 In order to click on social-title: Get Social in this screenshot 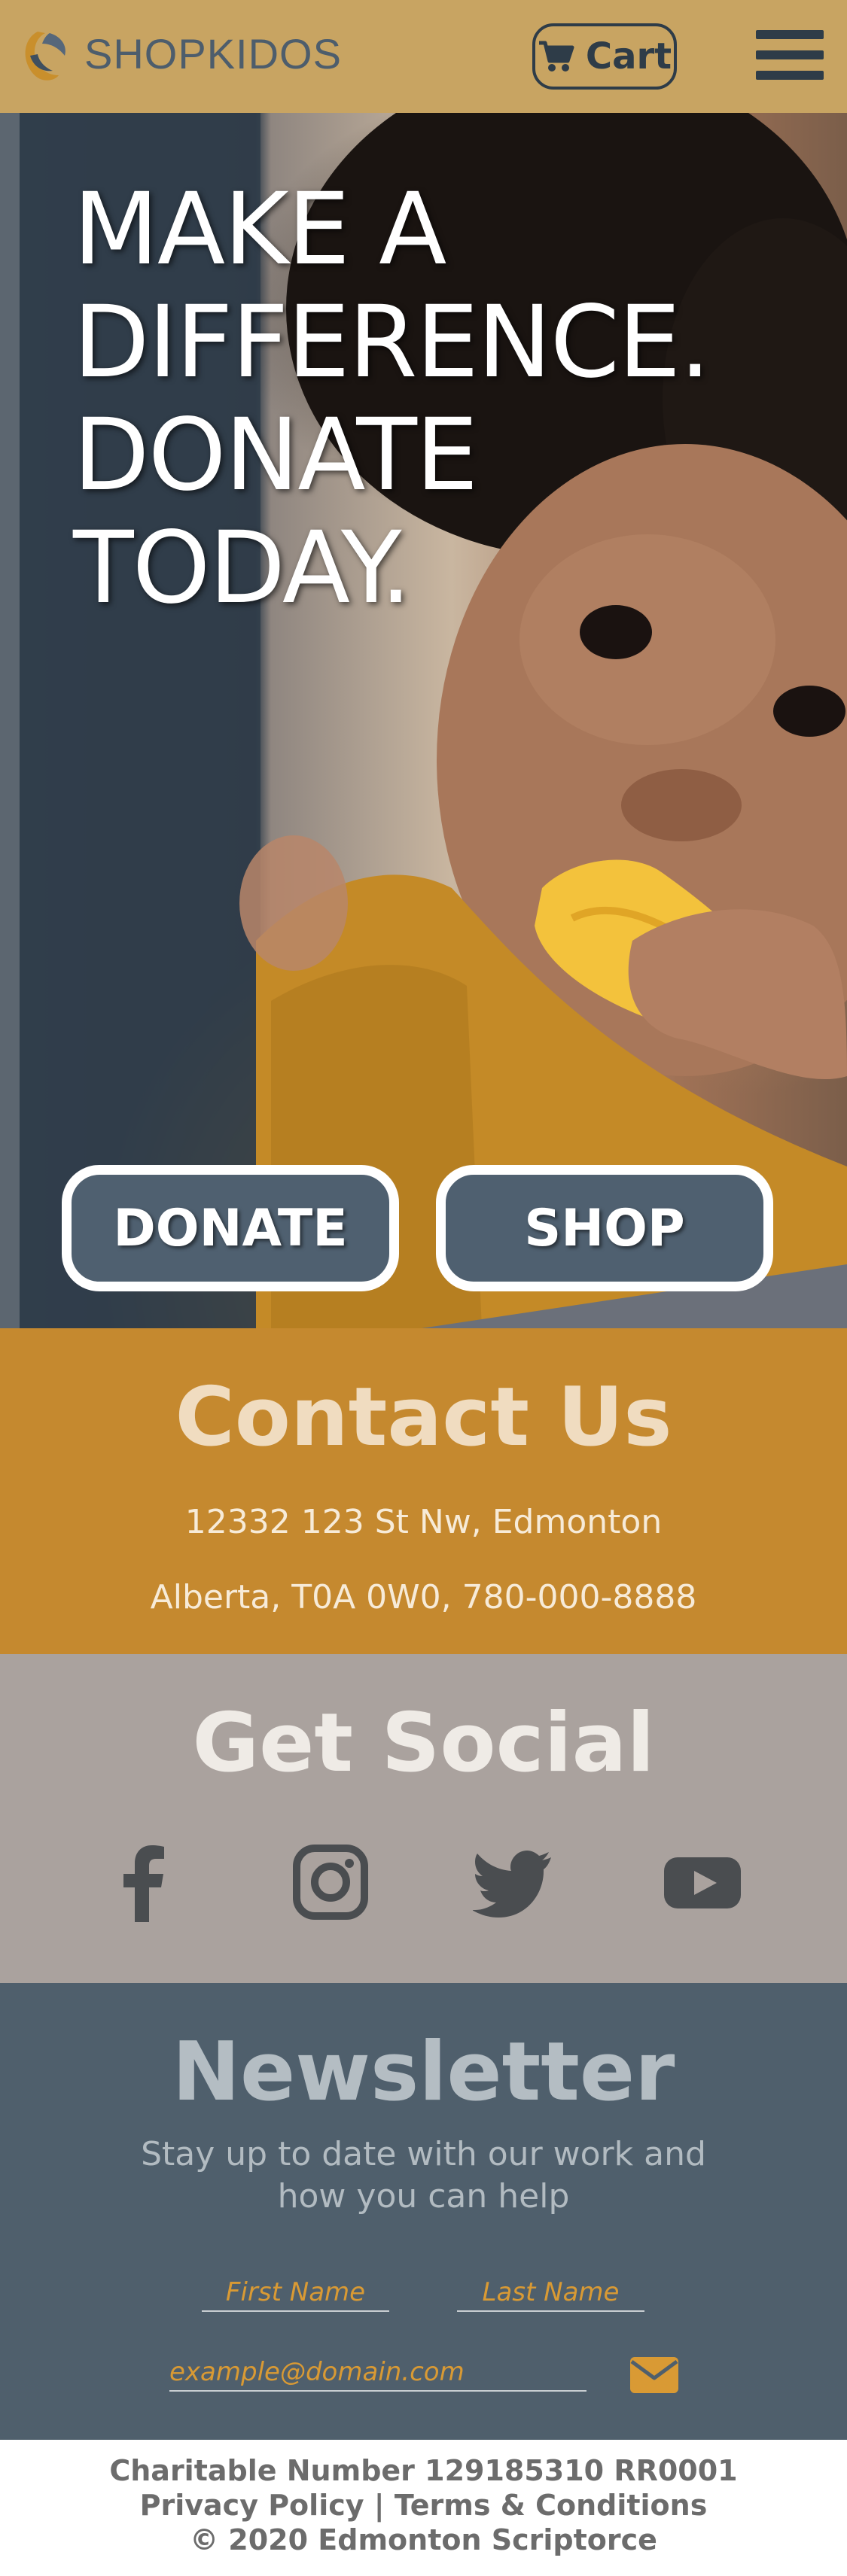, I will do `click(424, 1743)`.